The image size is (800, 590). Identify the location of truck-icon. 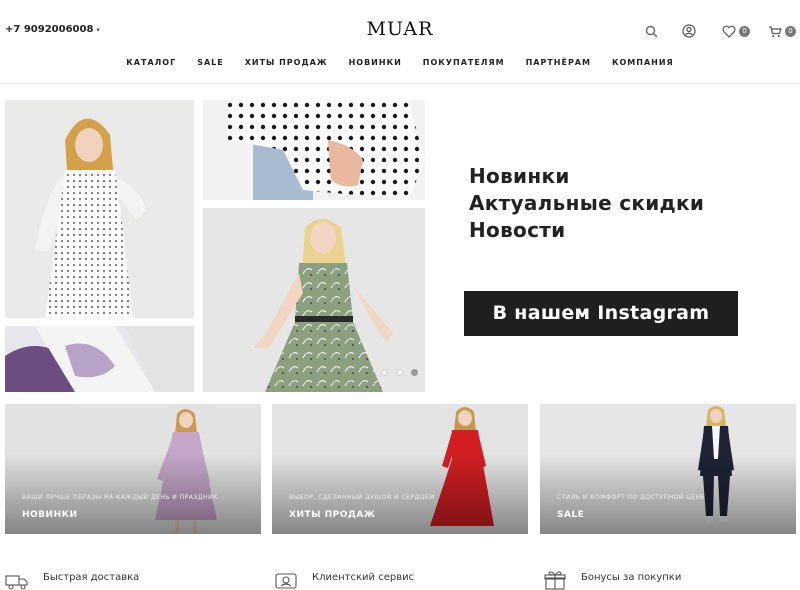
(17, 580).